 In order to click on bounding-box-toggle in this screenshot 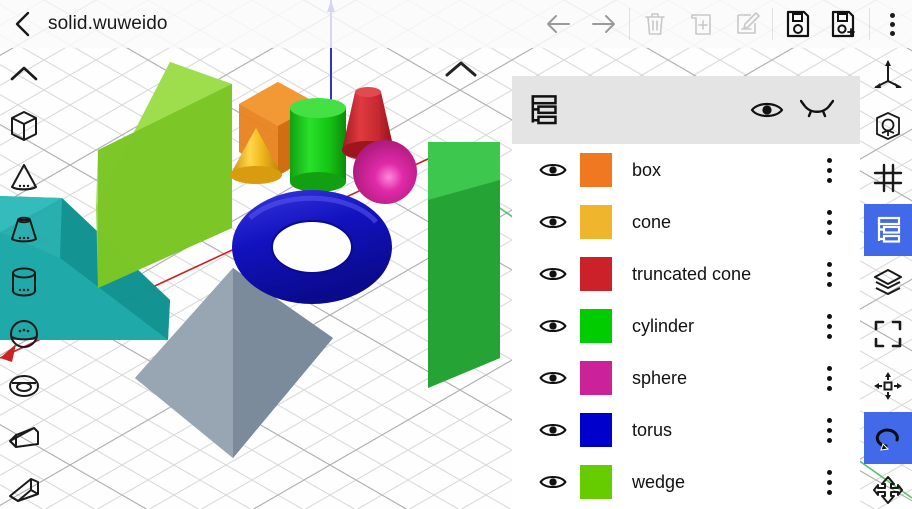, I will do `click(888, 126)`.